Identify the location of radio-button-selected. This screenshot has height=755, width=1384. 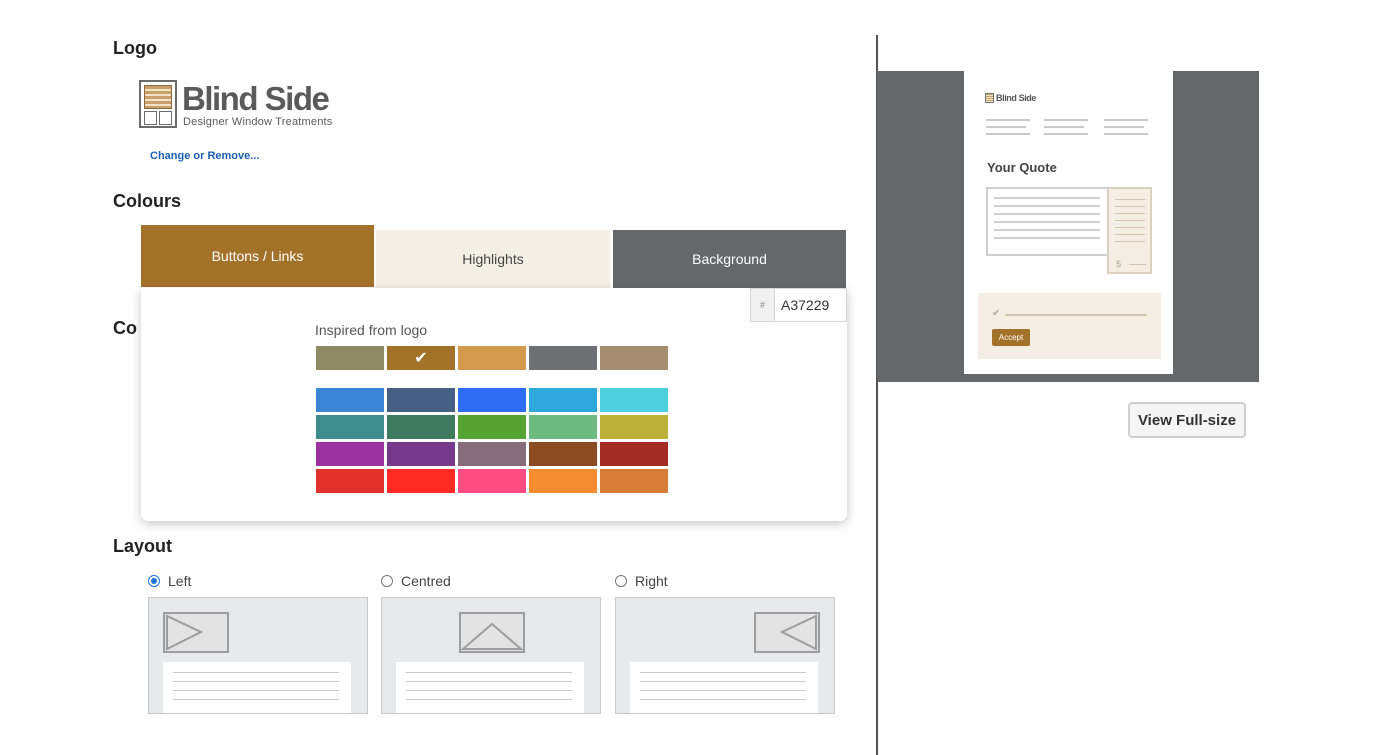
(154, 581).